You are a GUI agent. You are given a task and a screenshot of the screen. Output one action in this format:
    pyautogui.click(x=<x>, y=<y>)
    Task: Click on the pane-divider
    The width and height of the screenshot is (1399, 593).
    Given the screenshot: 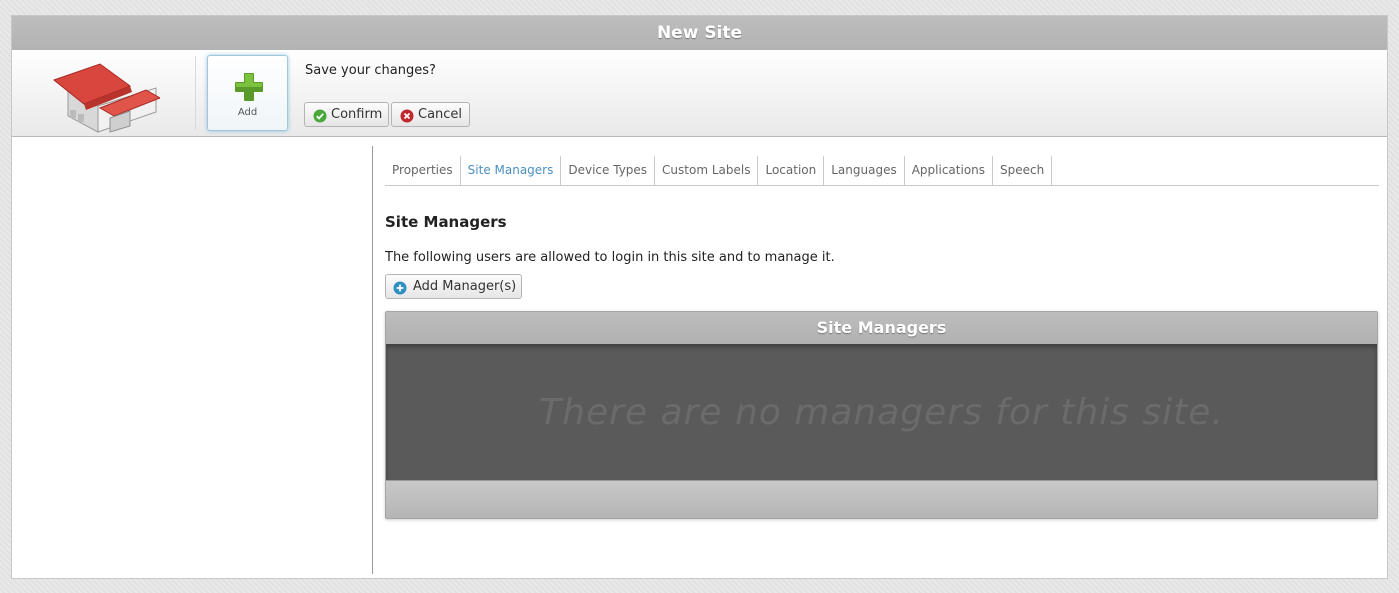 What is the action you would take?
    pyautogui.click(x=372, y=360)
    